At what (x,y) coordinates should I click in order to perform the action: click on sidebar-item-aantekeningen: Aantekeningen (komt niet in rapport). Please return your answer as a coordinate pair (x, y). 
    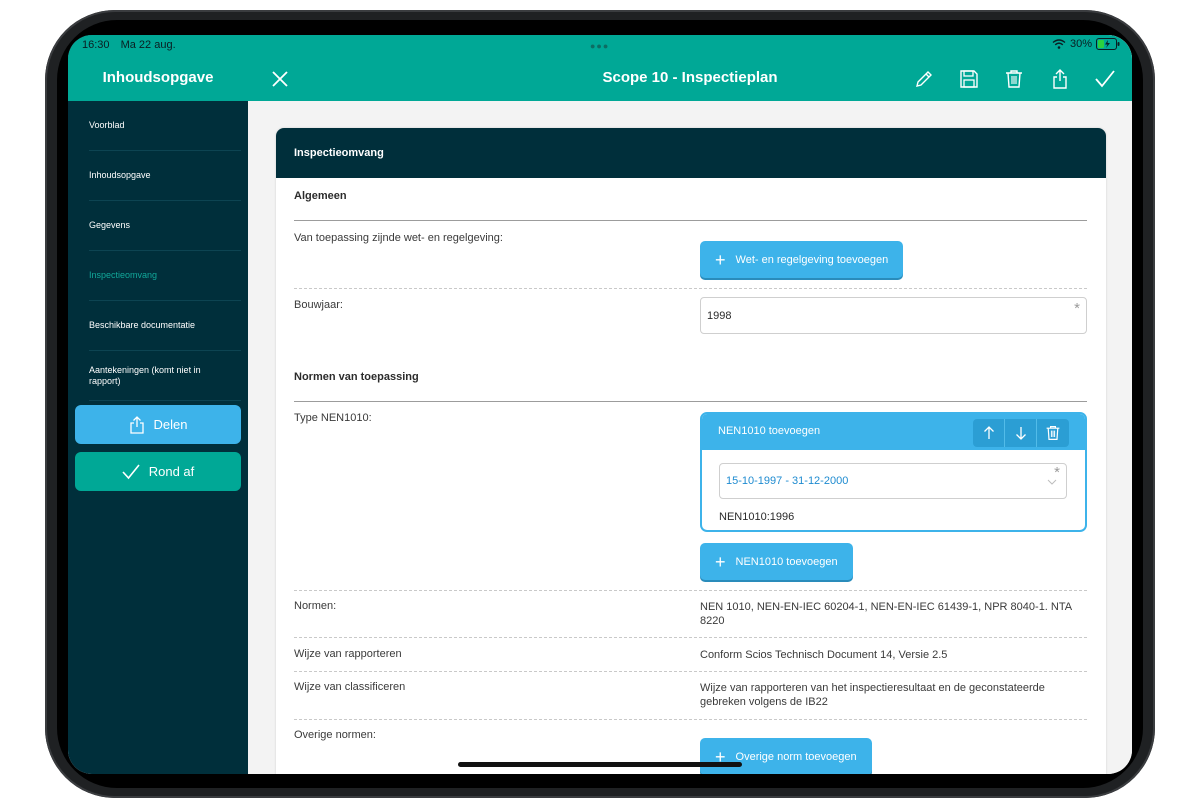
    Looking at the image, I should click on (165, 376).